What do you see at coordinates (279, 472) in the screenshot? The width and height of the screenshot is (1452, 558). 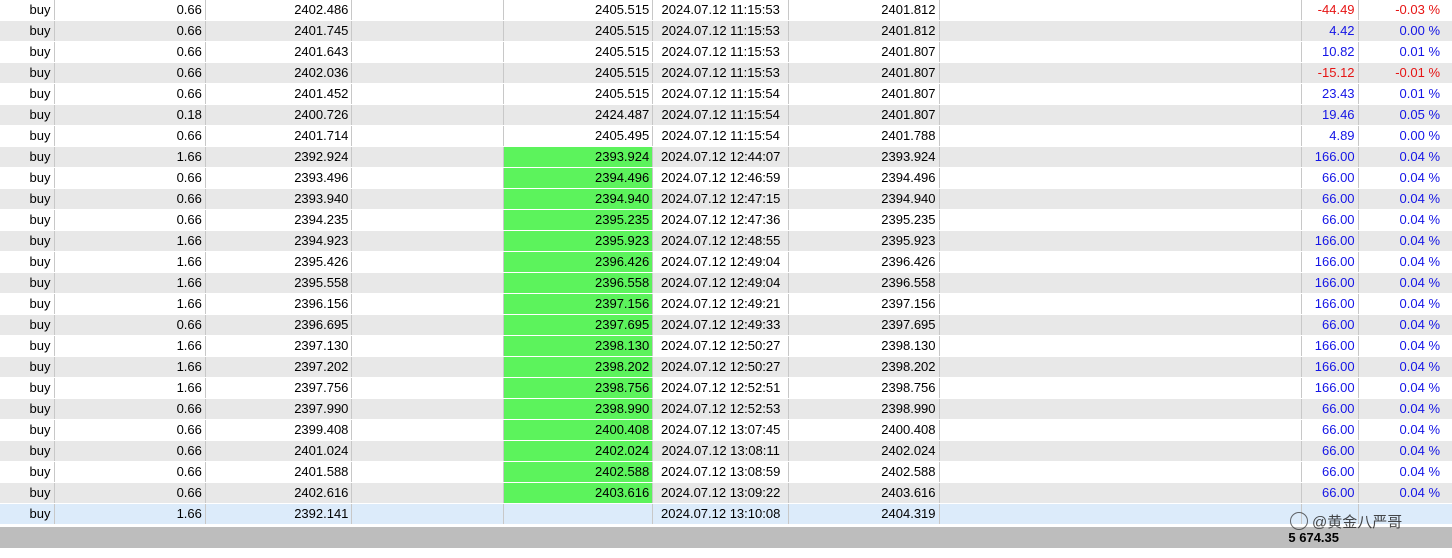 I see `open-price-cell: 2401.588` at bounding box center [279, 472].